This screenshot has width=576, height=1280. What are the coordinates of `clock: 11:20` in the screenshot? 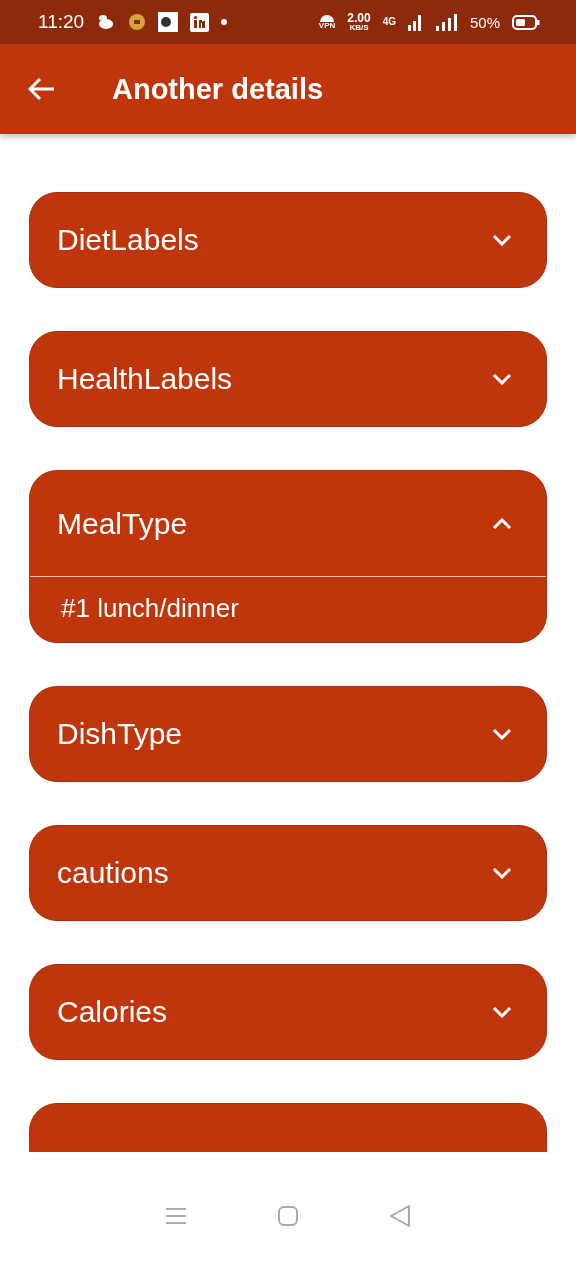 It's located at (61, 22).